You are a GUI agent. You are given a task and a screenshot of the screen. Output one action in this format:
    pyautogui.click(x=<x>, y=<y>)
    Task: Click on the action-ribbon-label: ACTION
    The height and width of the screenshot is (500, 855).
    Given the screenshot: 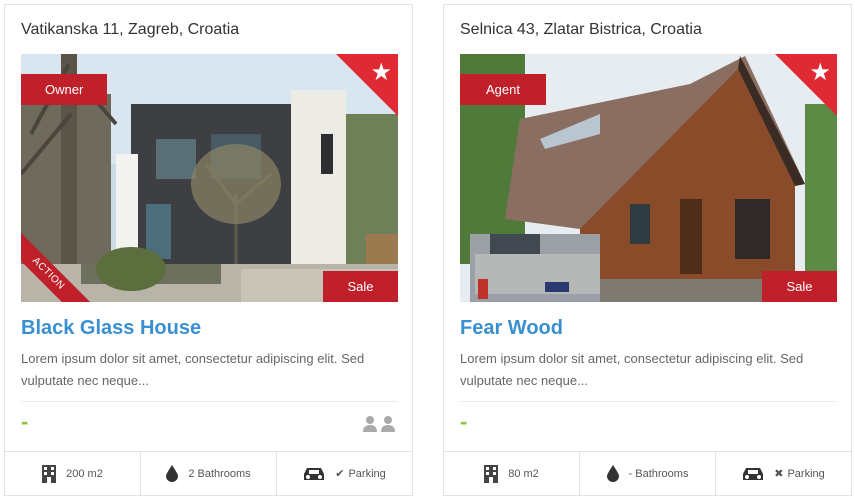 What is the action you would take?
    pyautogui.click(x=56, y=267)
    